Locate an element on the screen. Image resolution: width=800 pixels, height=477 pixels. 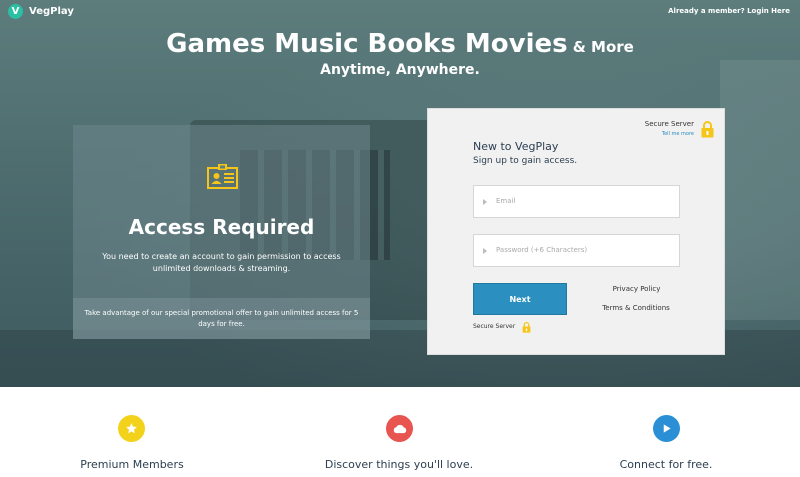
headline-main: Games Music Books Movies is located at coordinates (367, 44).